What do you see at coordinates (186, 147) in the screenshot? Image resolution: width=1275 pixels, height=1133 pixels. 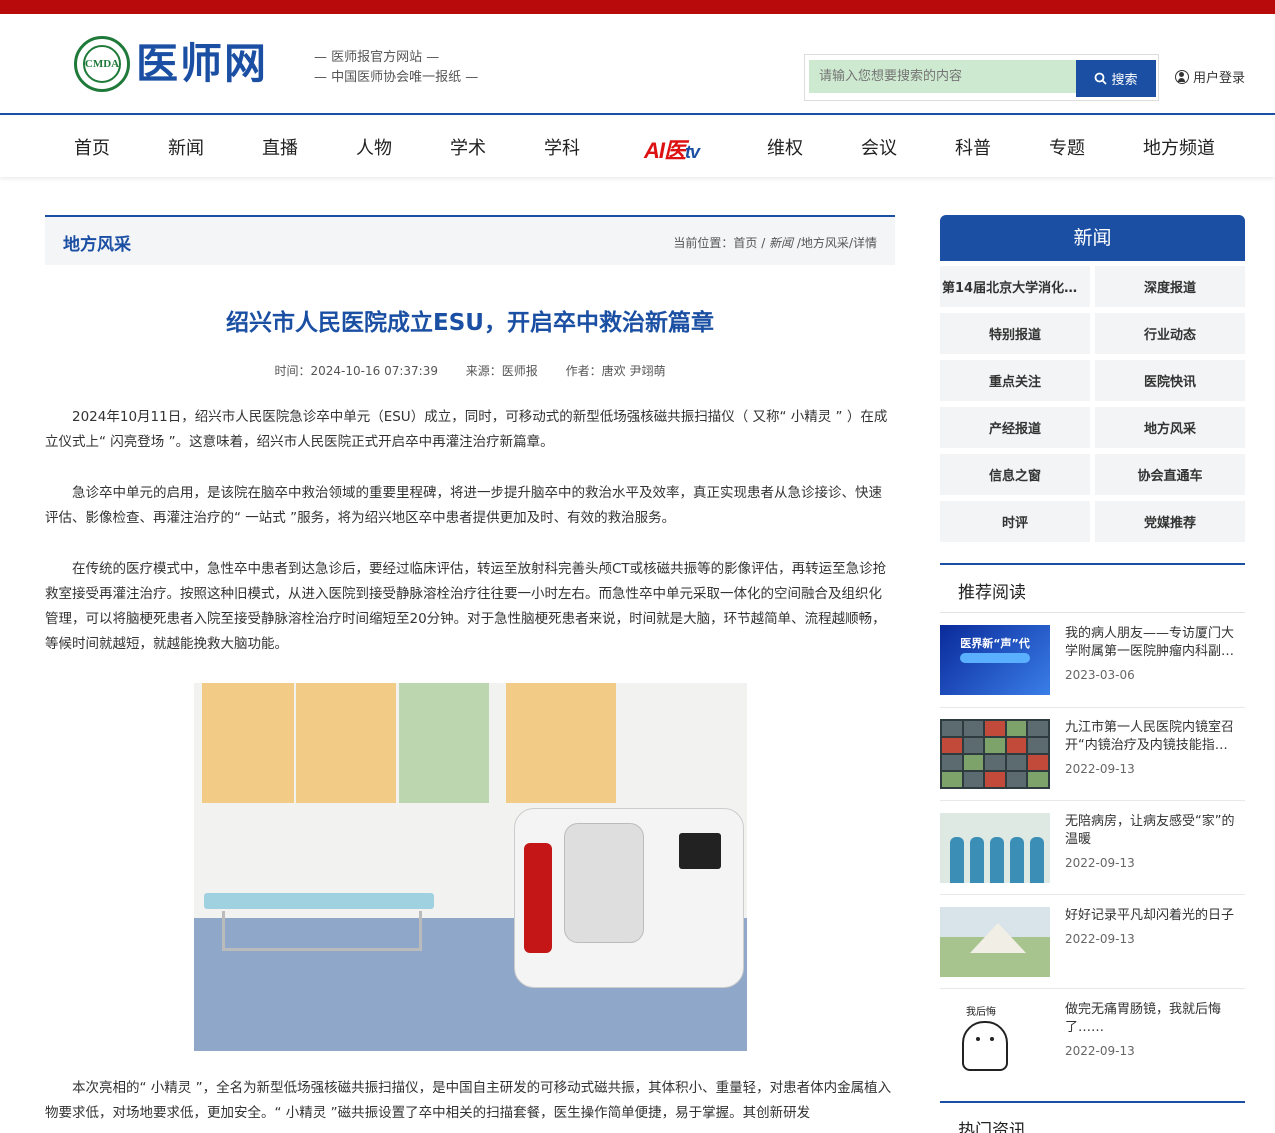 I see `nav-item-news: 新闻` at bounding box center [186, 147].